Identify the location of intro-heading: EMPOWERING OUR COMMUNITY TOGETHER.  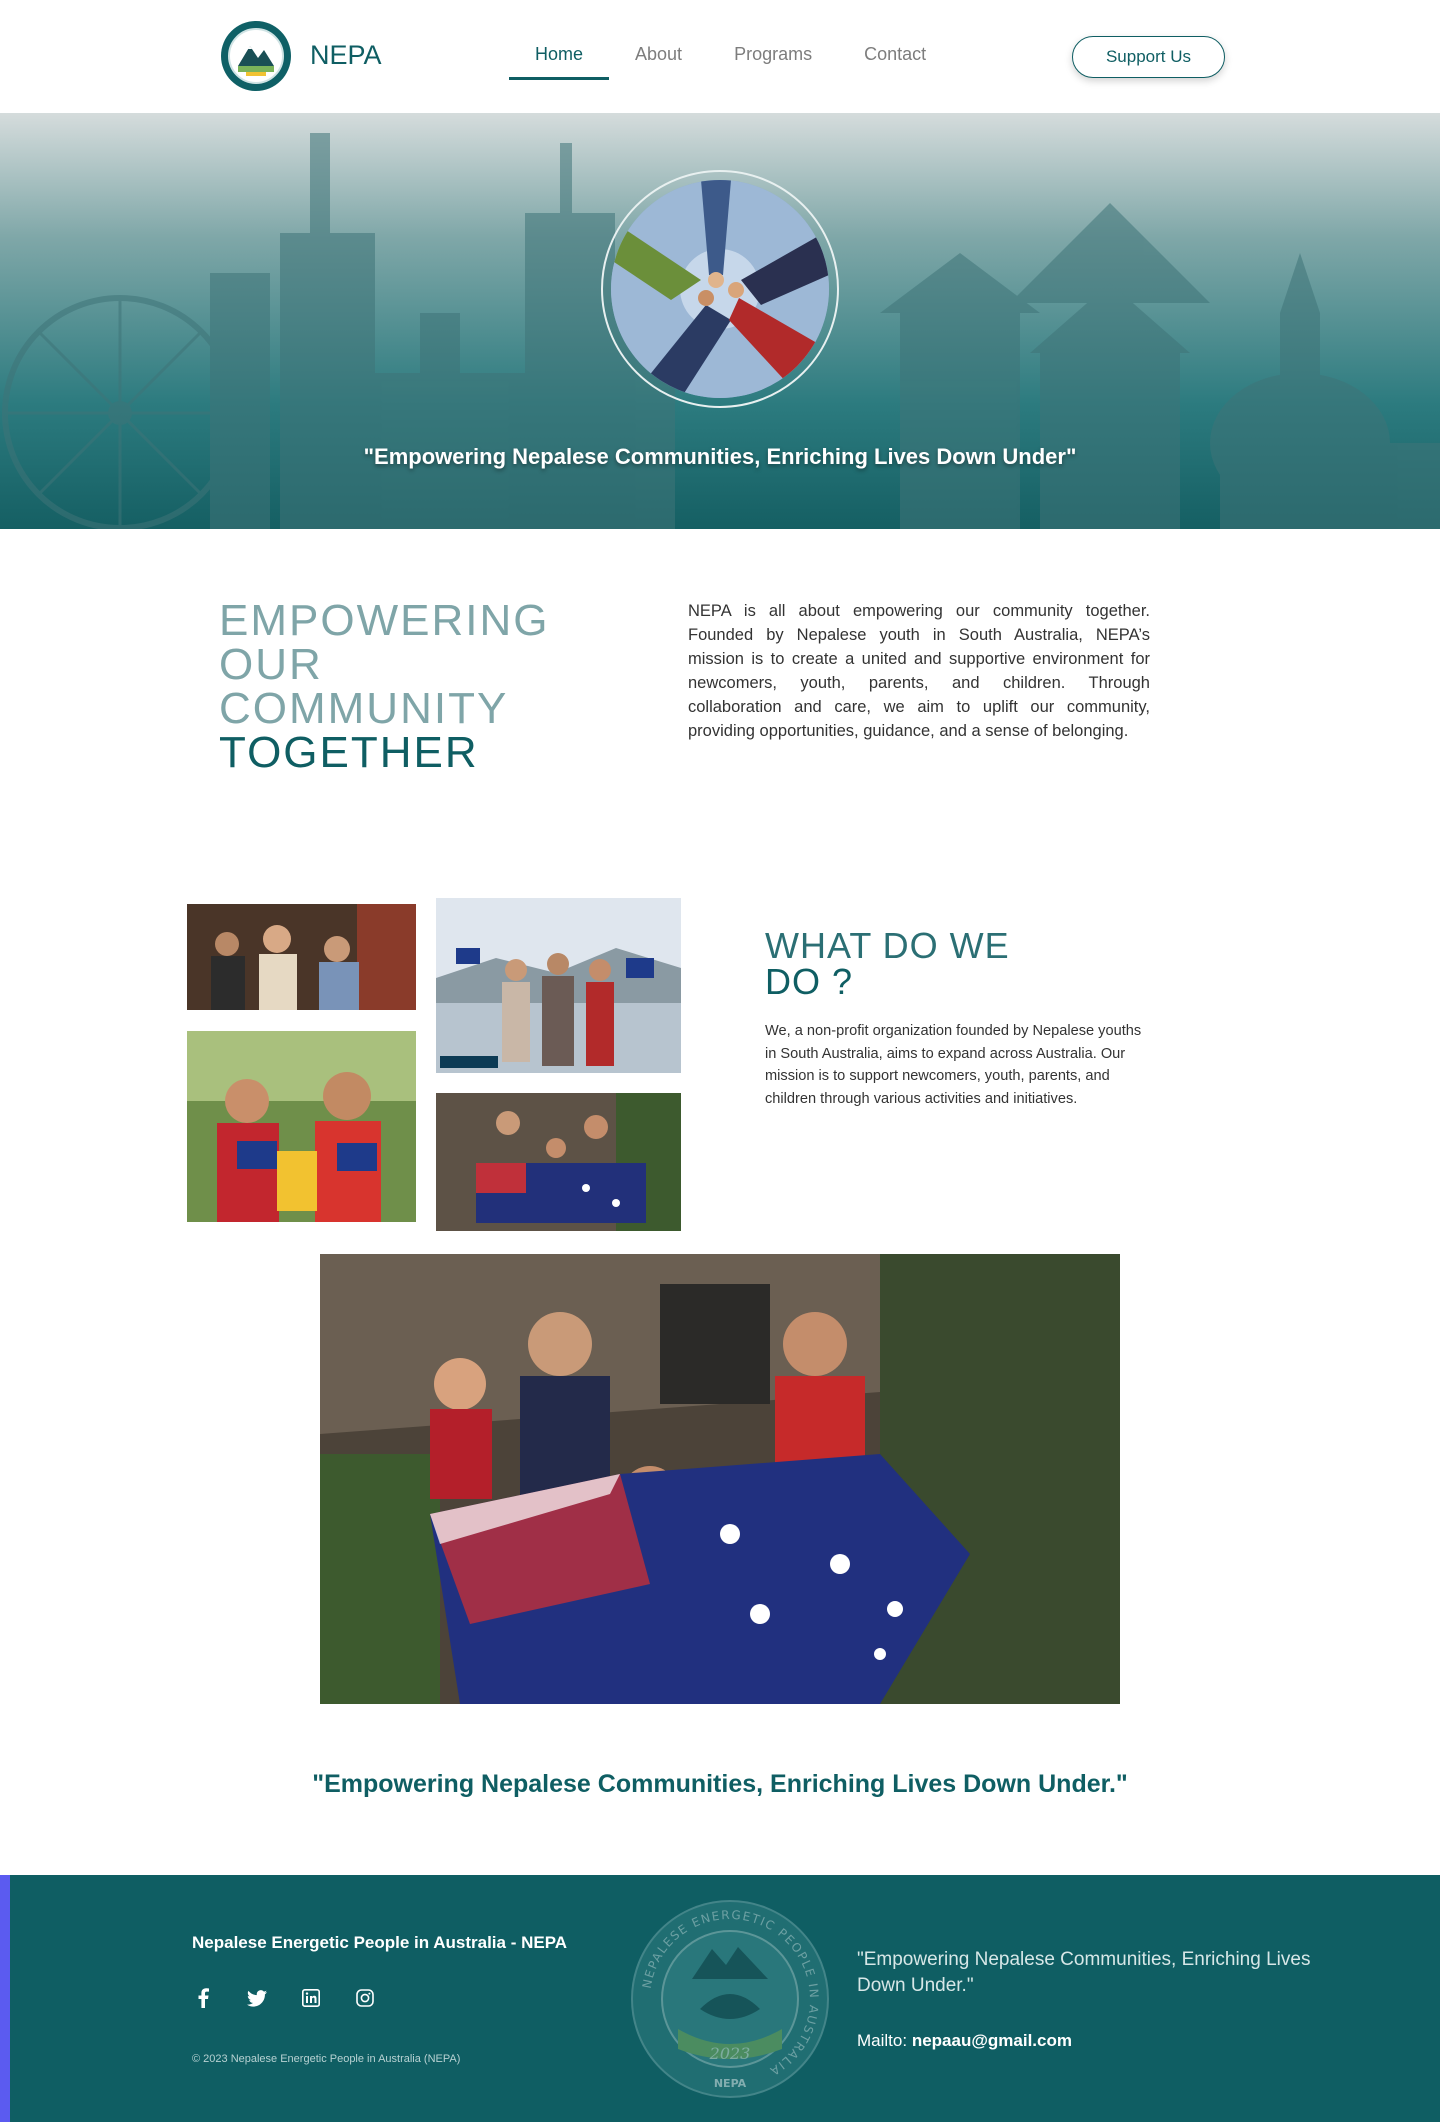
(384, 687).